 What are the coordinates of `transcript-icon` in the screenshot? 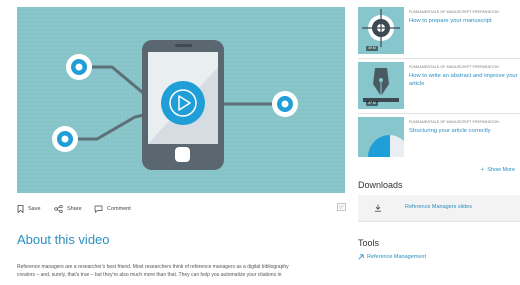 It's located at (342, 207).